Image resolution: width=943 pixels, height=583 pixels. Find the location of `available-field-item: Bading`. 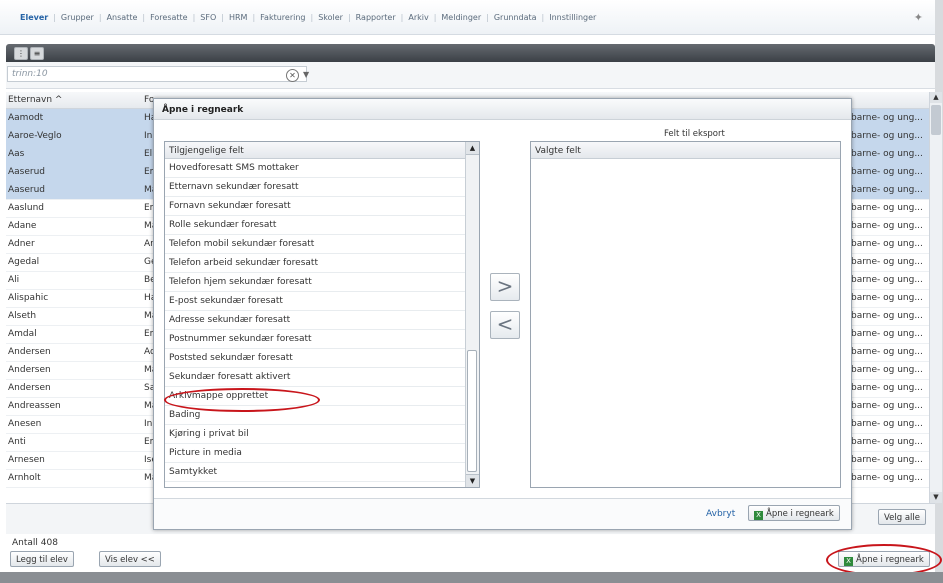

available-field-item: Bading is located at coordinates (318, 415).